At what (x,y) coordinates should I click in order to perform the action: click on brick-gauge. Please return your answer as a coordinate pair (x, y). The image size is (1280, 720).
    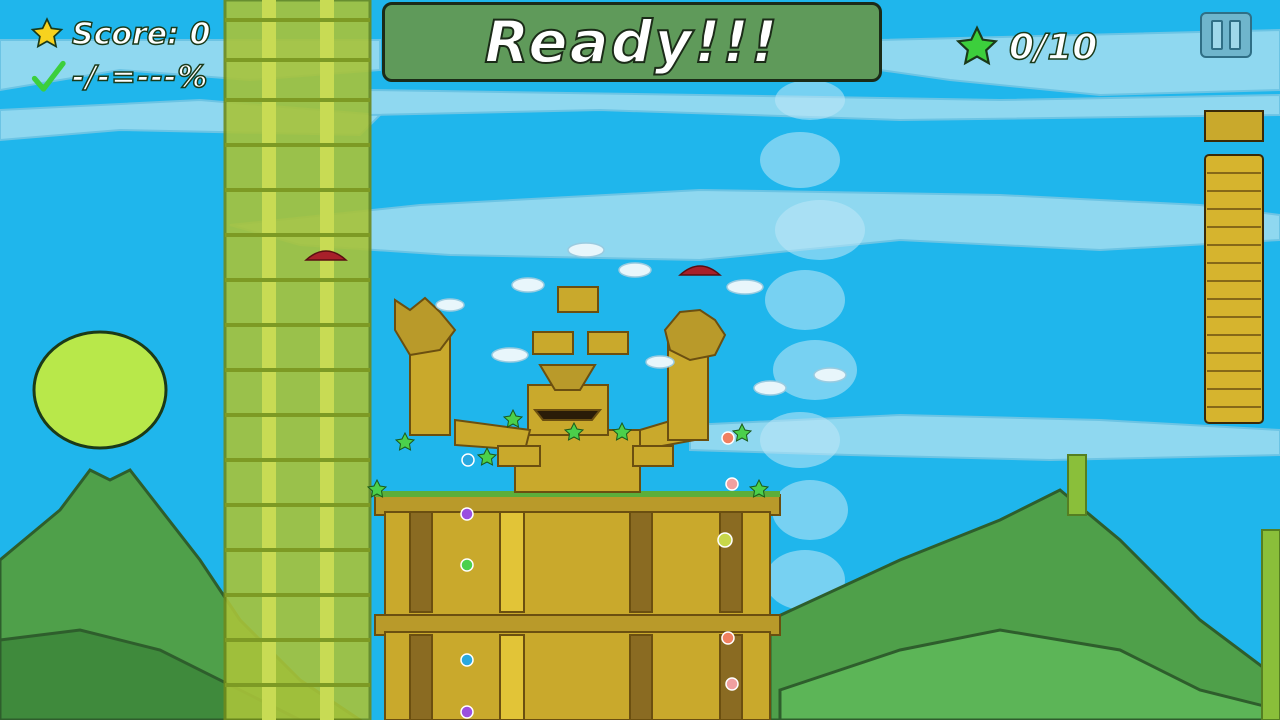
    Looking at the image, I should click on (1234, 267).